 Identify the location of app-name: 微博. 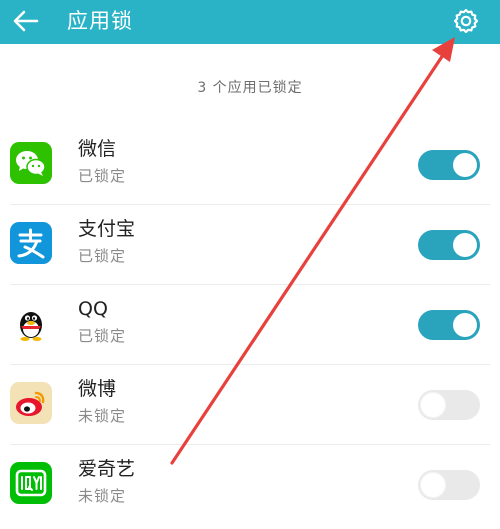
(97, 389).